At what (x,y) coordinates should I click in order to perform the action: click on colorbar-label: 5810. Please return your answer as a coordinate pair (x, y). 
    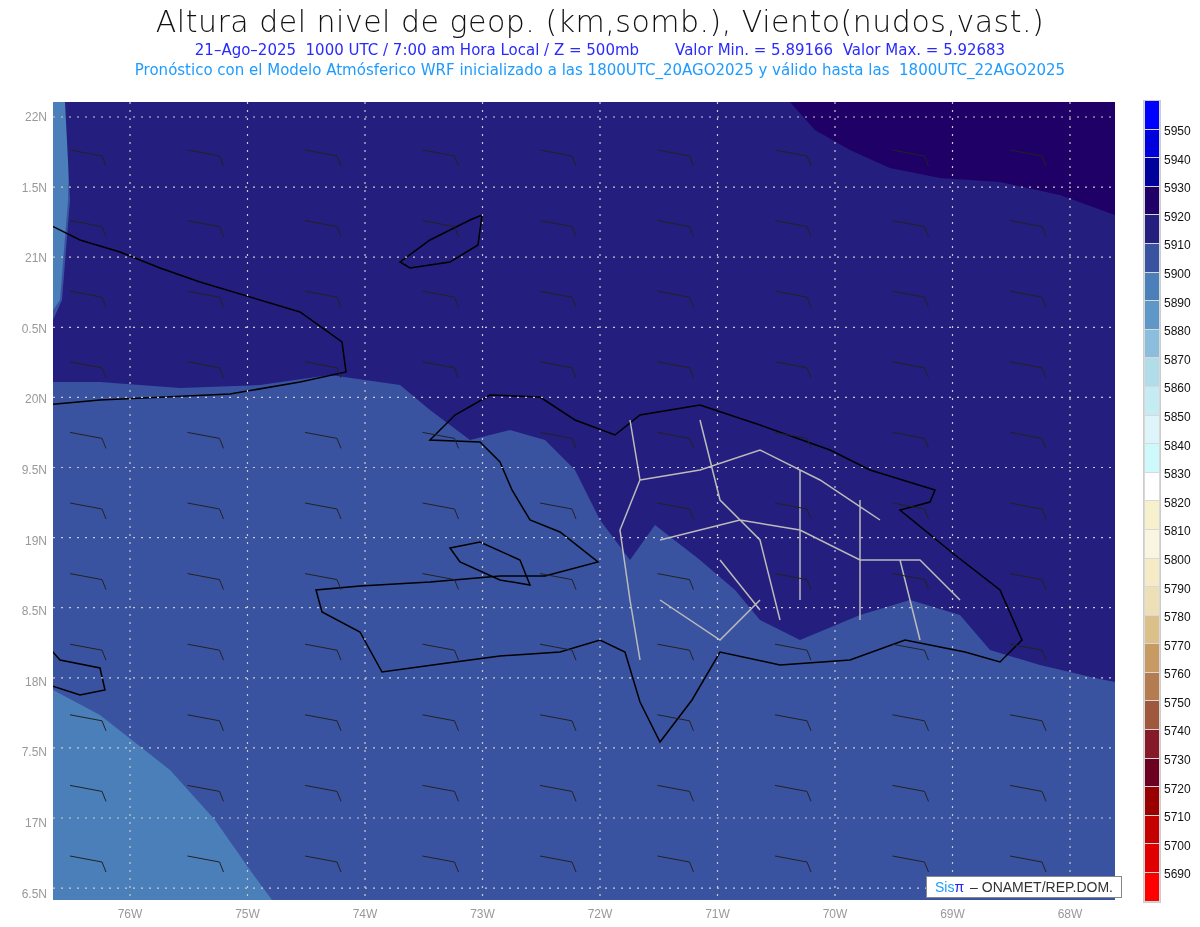
    Looking at the image, I should click on (1177, 531).